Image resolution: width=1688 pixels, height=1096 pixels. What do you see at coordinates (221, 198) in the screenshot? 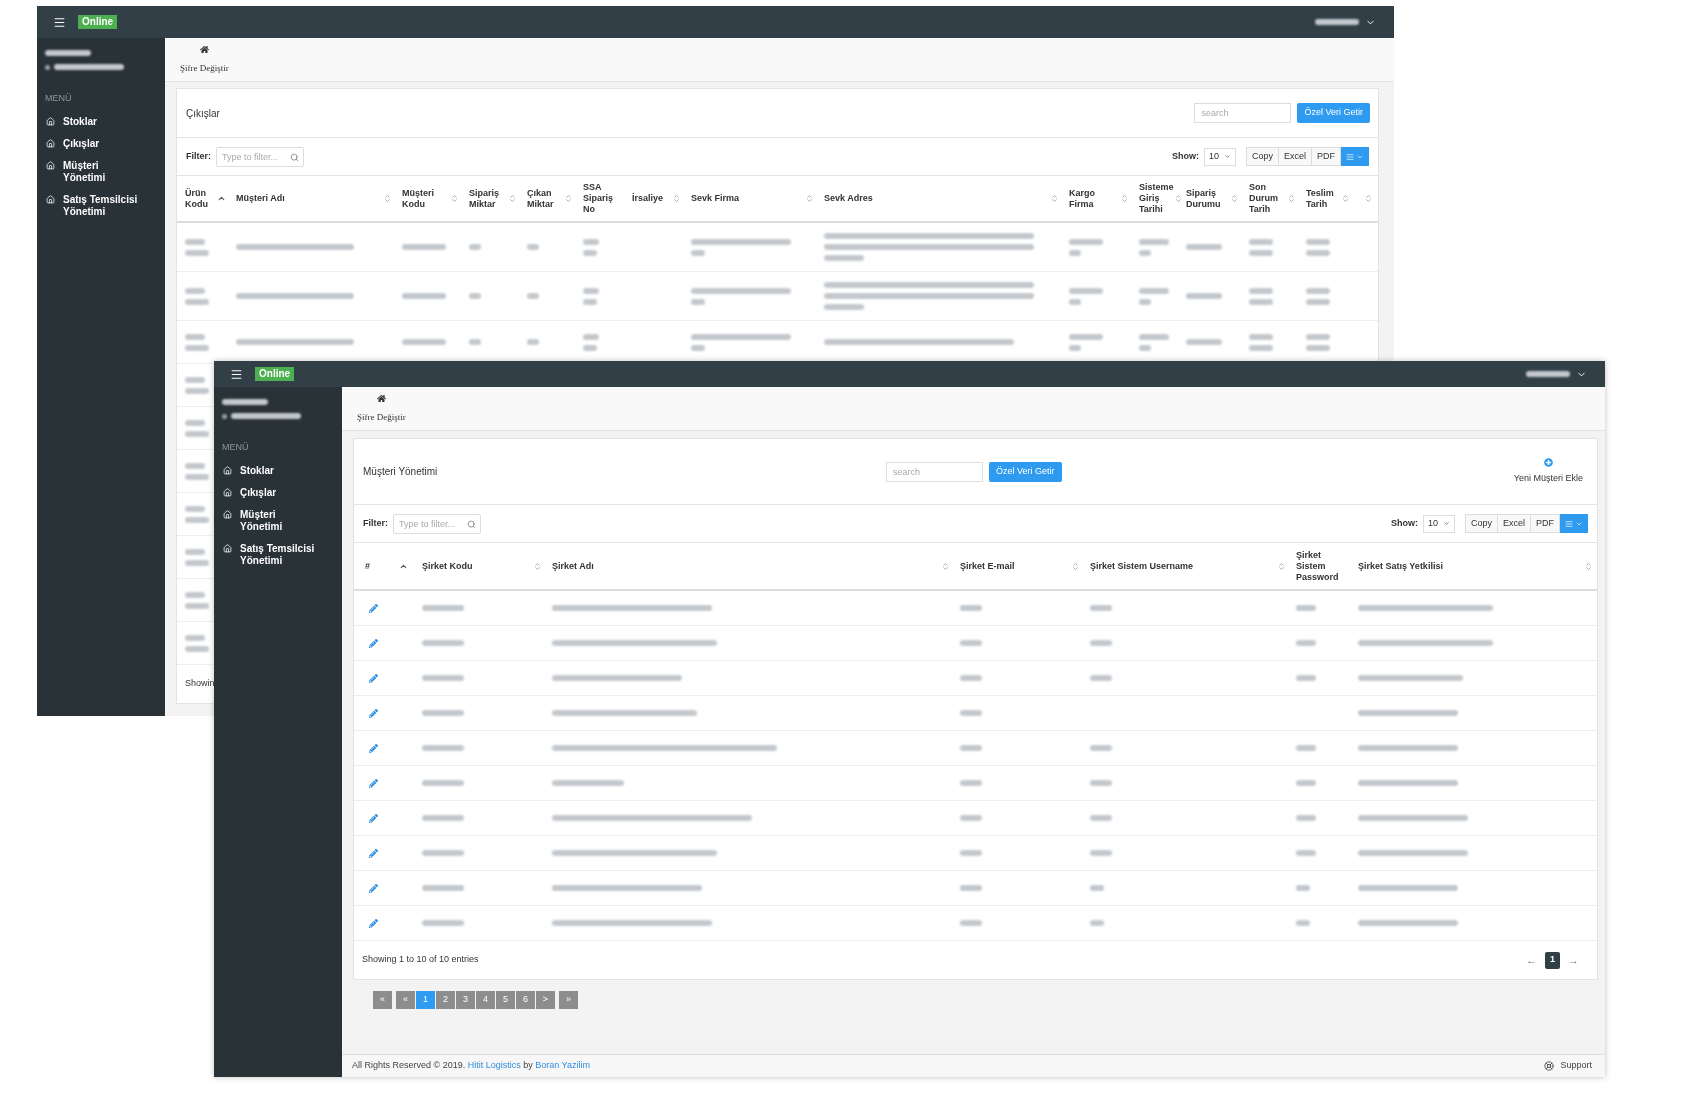
I see `sort-up-icon` at bounding box center [221, 198].